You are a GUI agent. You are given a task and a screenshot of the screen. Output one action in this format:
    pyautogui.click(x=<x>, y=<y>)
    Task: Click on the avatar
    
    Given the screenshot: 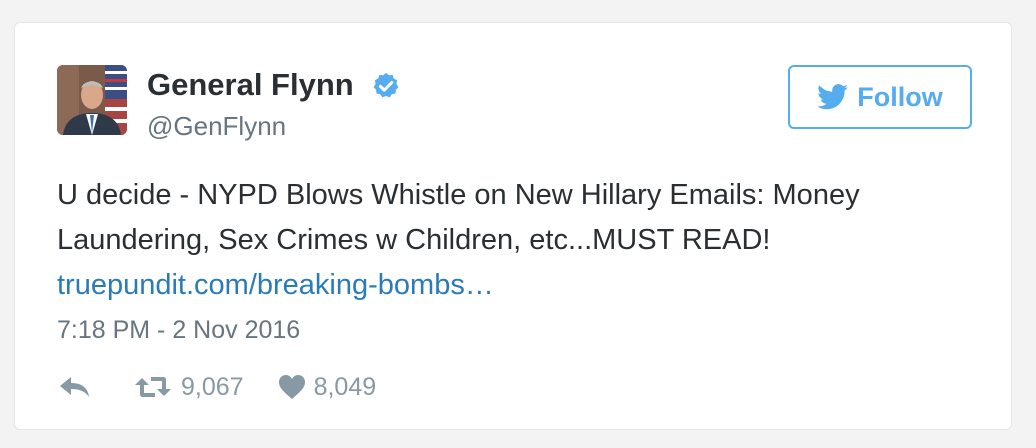 What is the action you would take?
    pyautogui.click(x=92, y=100)
    